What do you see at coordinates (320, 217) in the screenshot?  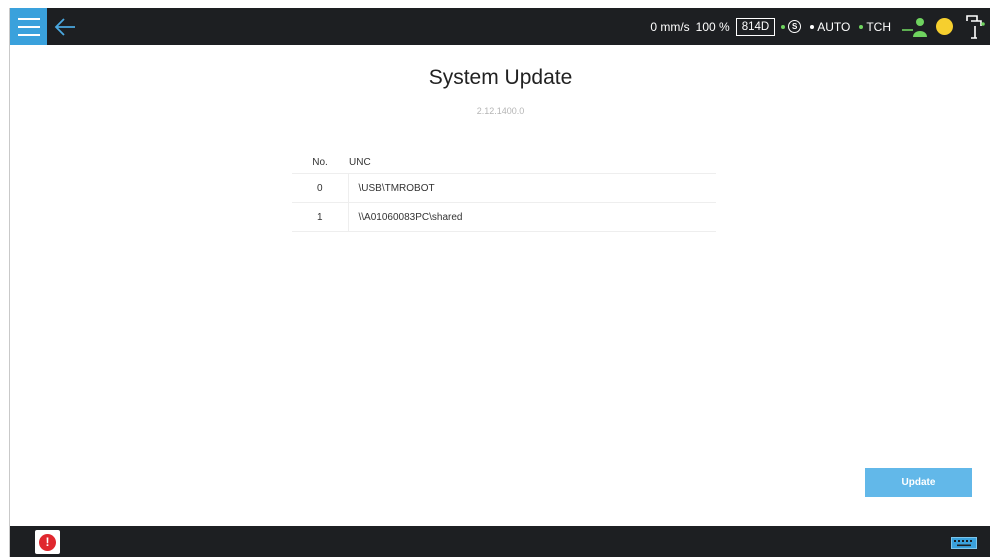 I see `row-number: 1` at bounding box center [320, 217].